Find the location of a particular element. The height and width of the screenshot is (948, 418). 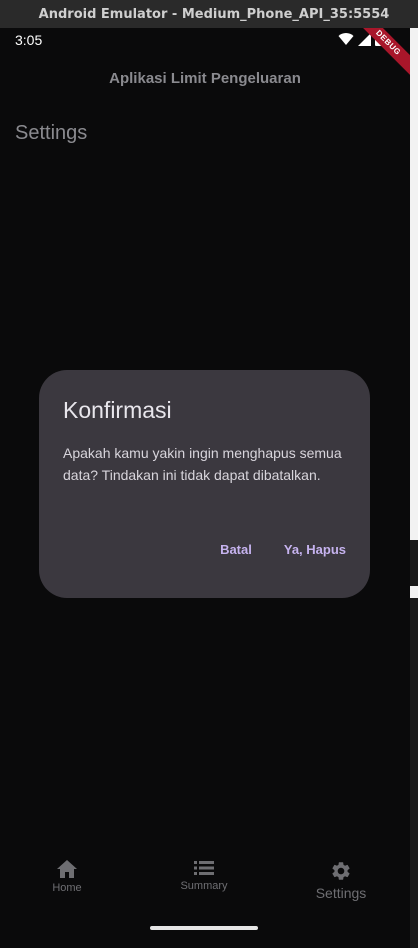

status-time: 3:05 is located at coordinates (29, 40).